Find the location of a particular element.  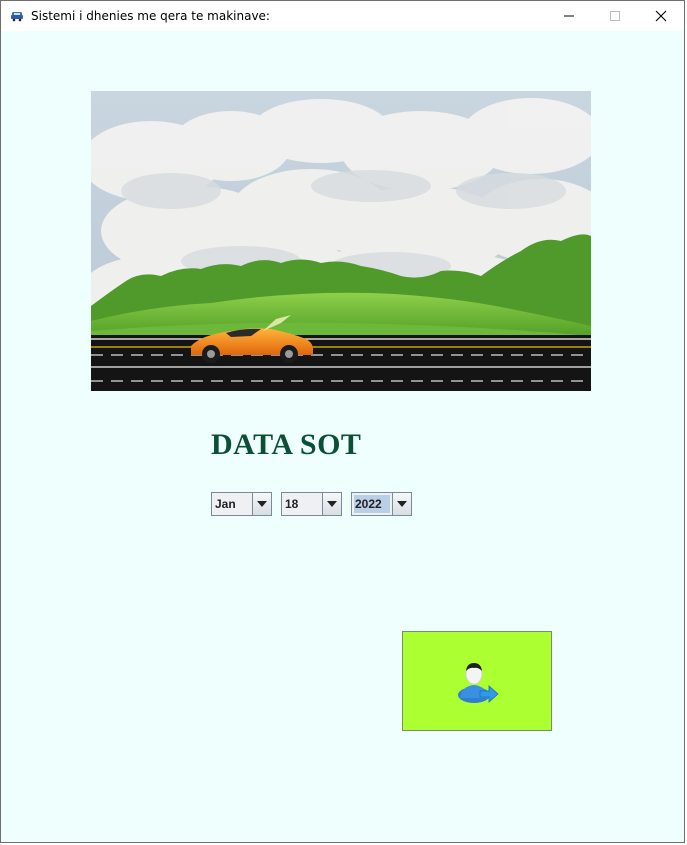

maximize-icon is located at coordinates (615, 16).